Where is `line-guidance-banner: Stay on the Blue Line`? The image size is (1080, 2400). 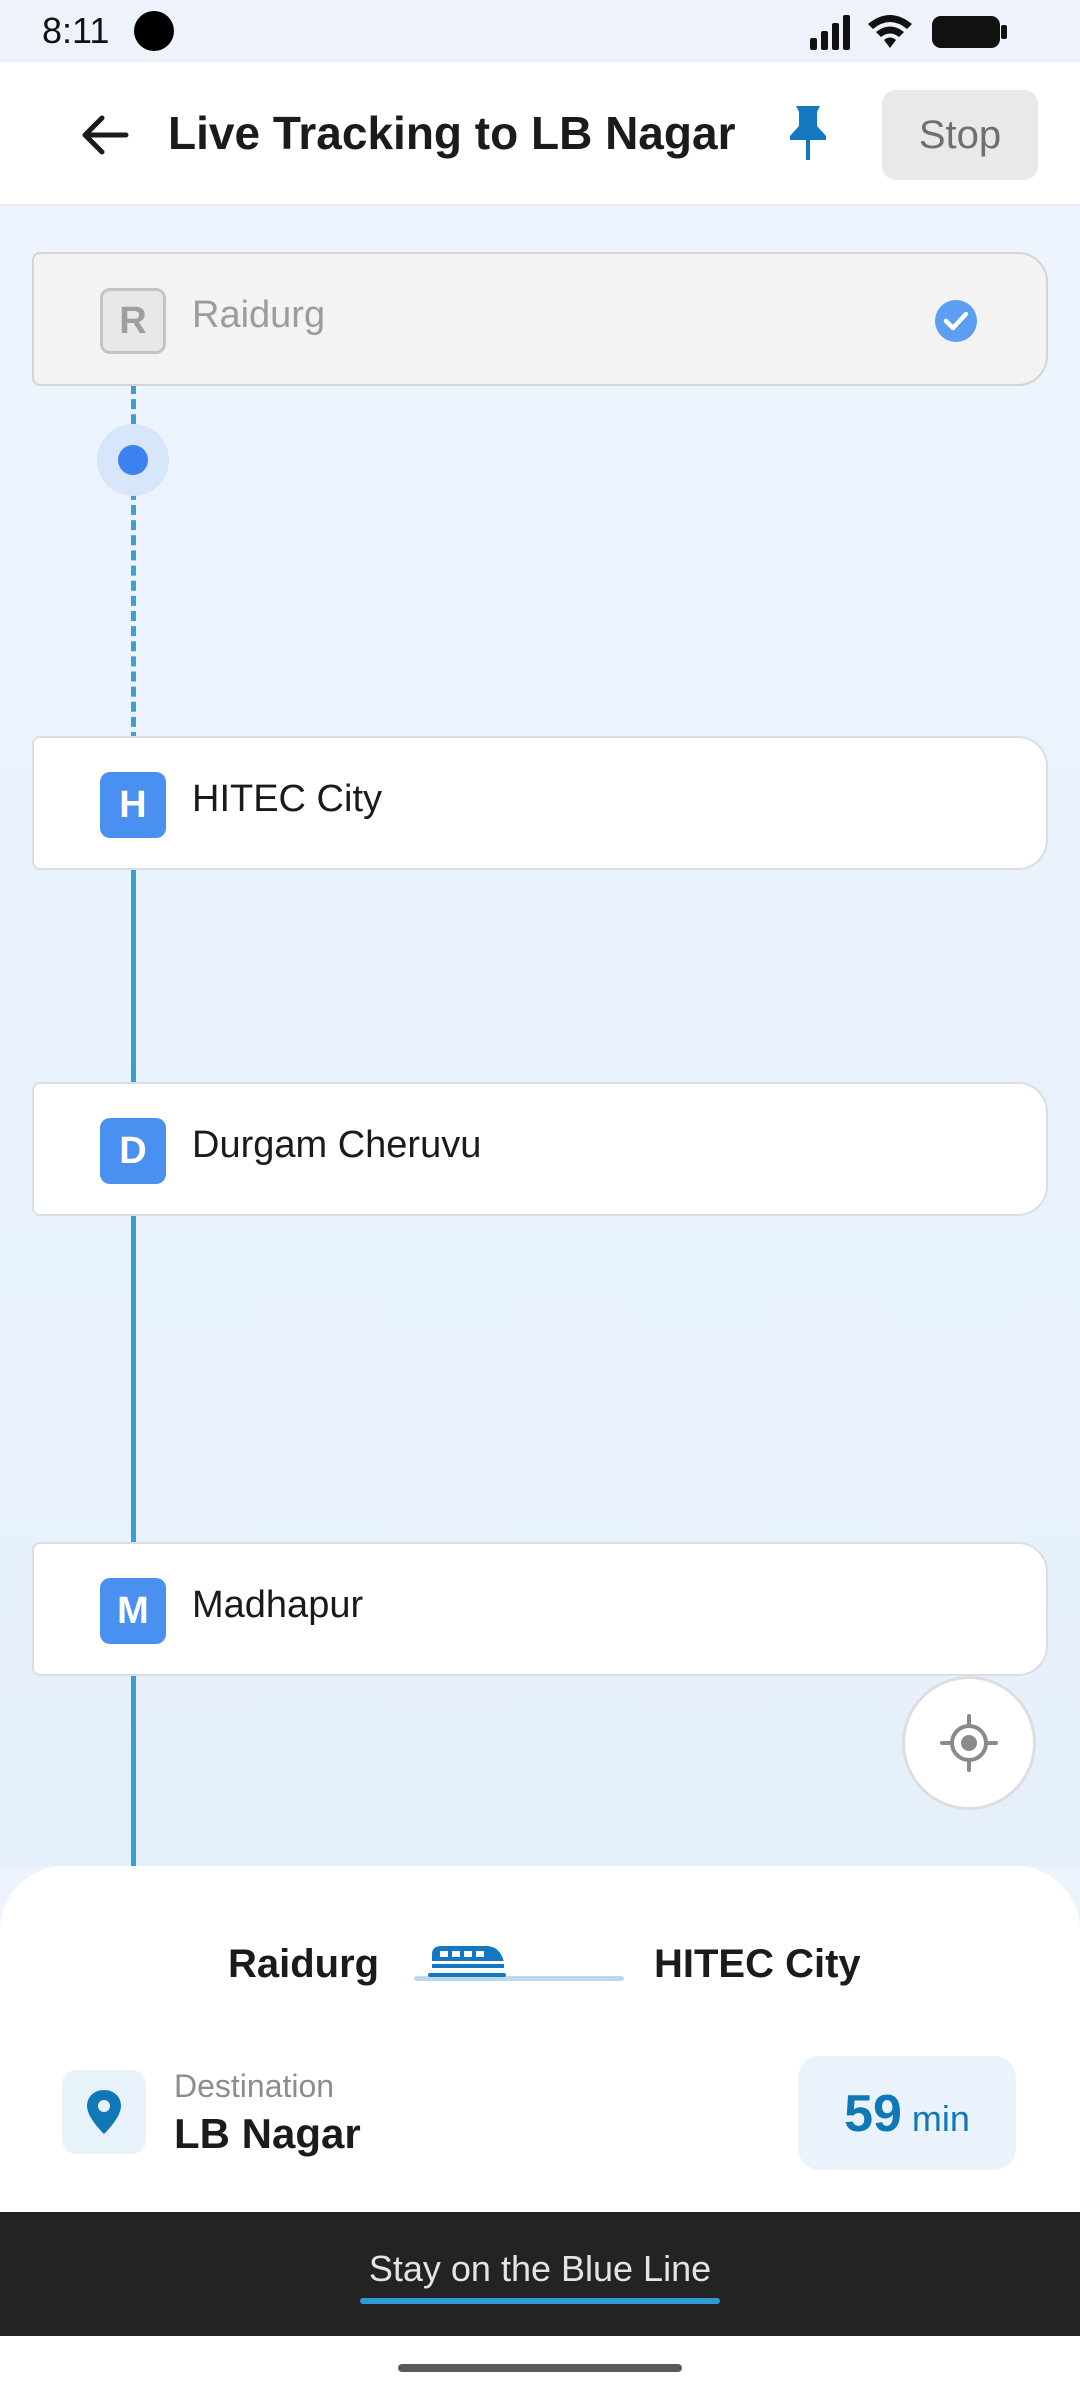
line-guidance-banner: Stay on the Blue Line is located at coordinates (540, 2274).